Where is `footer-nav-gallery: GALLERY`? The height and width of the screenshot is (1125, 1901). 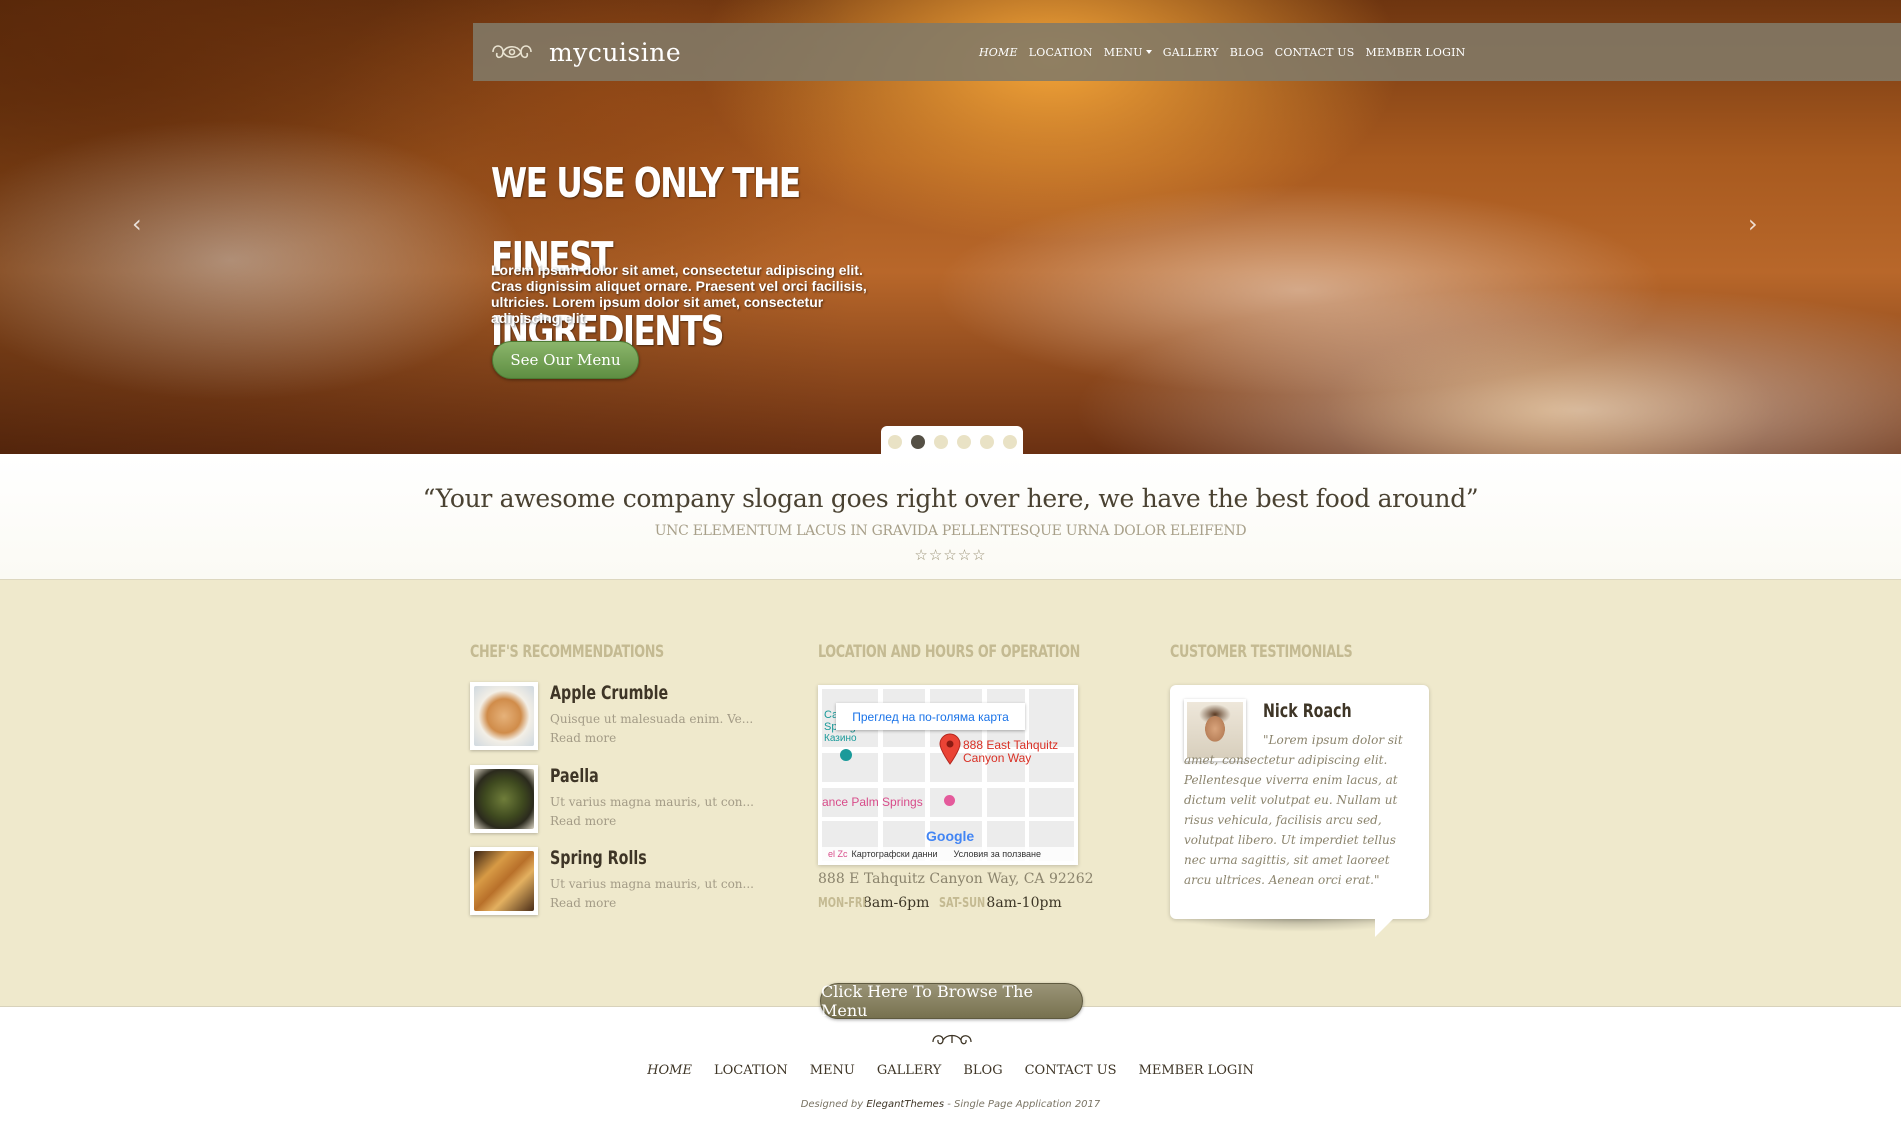 footer-nav-gallery: GALLERY is located at coordinates (909, 1070).